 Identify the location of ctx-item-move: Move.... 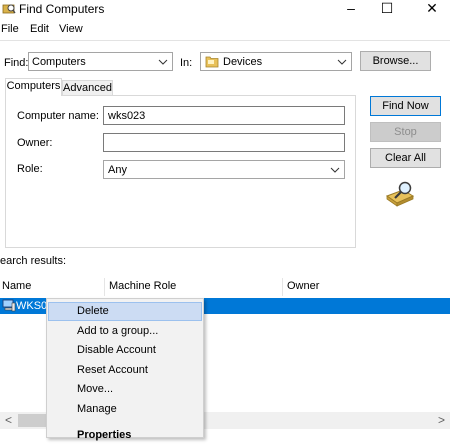
(125, 389).